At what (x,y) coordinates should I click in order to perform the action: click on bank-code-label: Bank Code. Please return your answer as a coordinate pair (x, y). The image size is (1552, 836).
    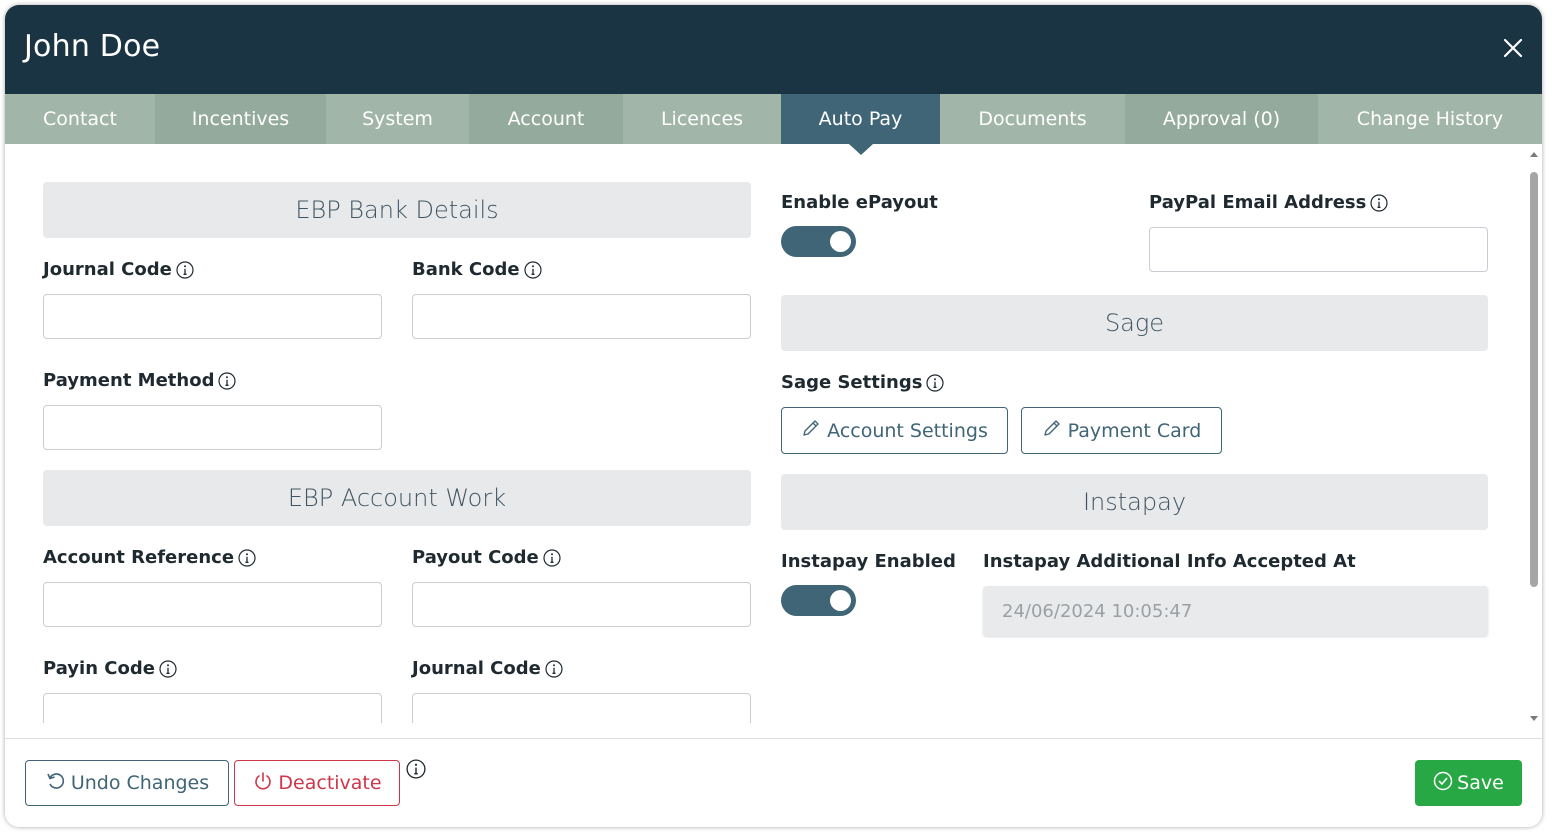
    Looking at the image, I should click on (477, 269).